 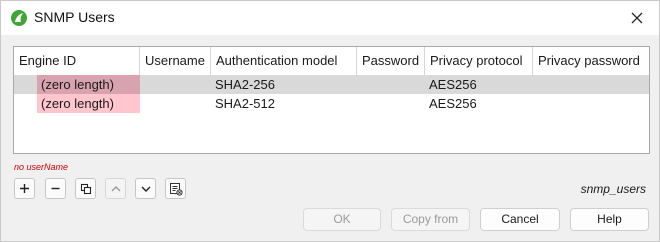 What do you see at coordinates (77, 61) in the screenshot?
I see `column-header-engine-id: Engine ID` at bounding box center [77, 61].